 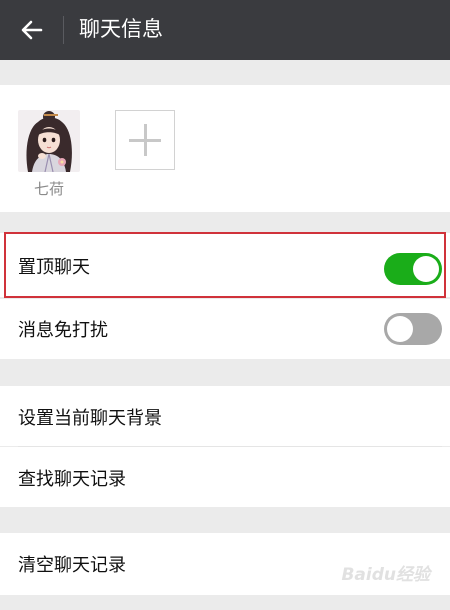 I want to click on back-button, so click(x=32, y=30).